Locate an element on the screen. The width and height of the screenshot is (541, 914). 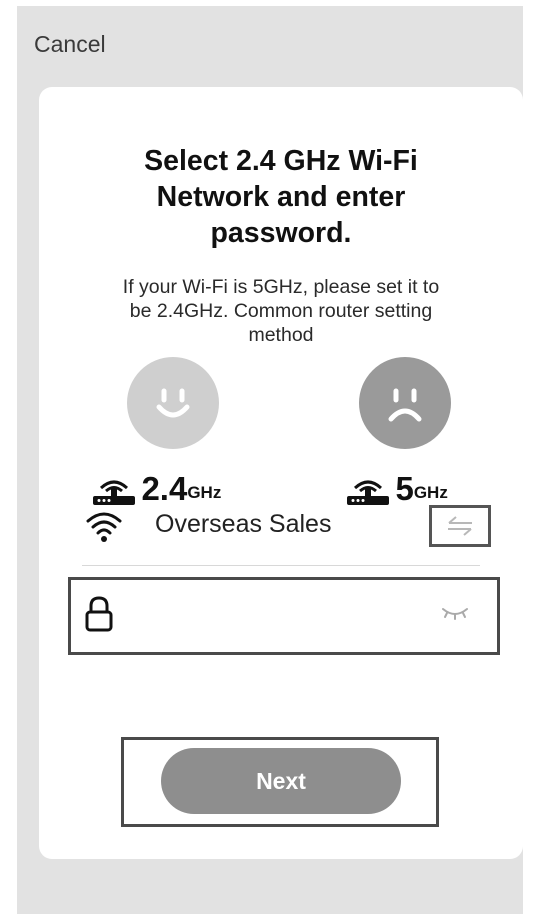
instruction-line-1: If your Wi-Fi is 5GHz, please set it to is located at coordinates (281, 287).